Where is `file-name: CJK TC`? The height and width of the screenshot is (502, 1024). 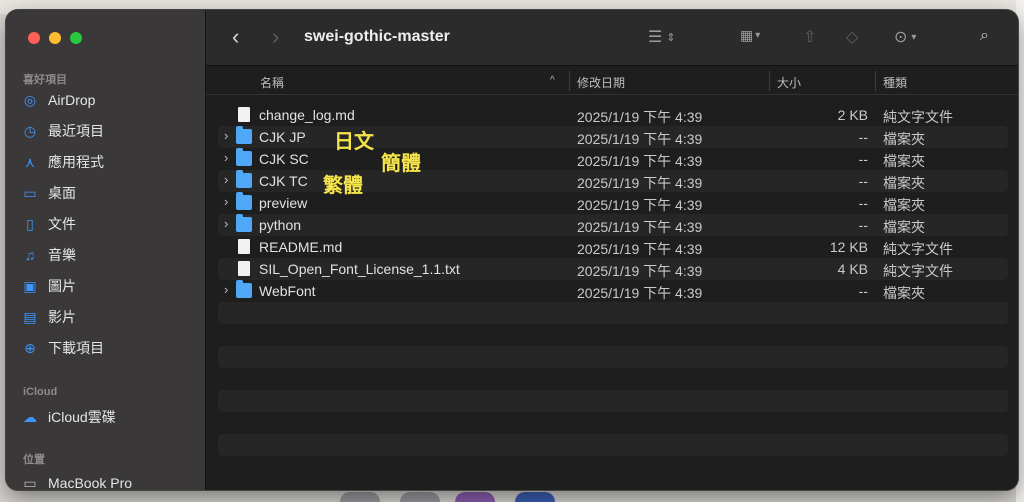 file-name: CJK TC is located at coordinates (283, 181).